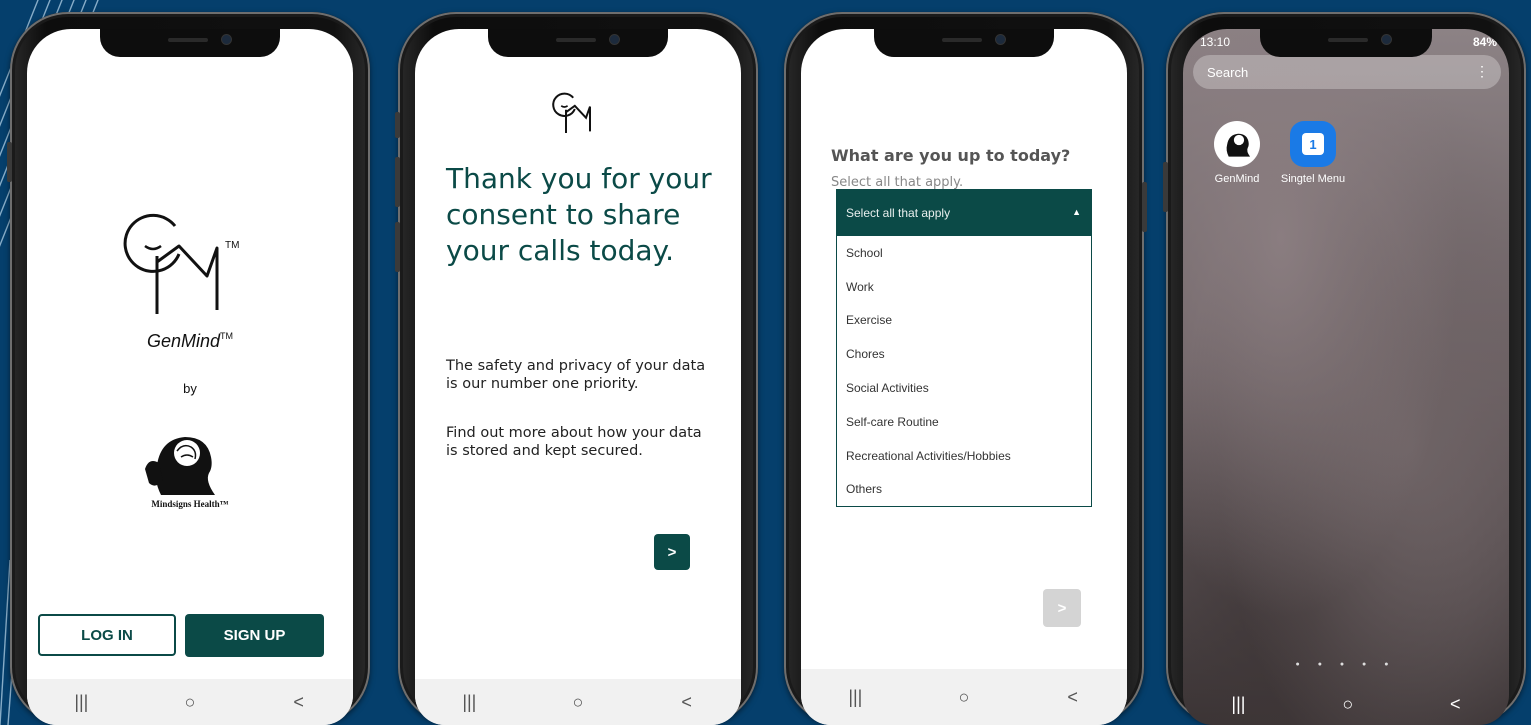 This screenshot has width=1531, height=725. Describe the element at coordinates (1062, 608) in the screenshot. I see `next-button-disabled: >` at that location.